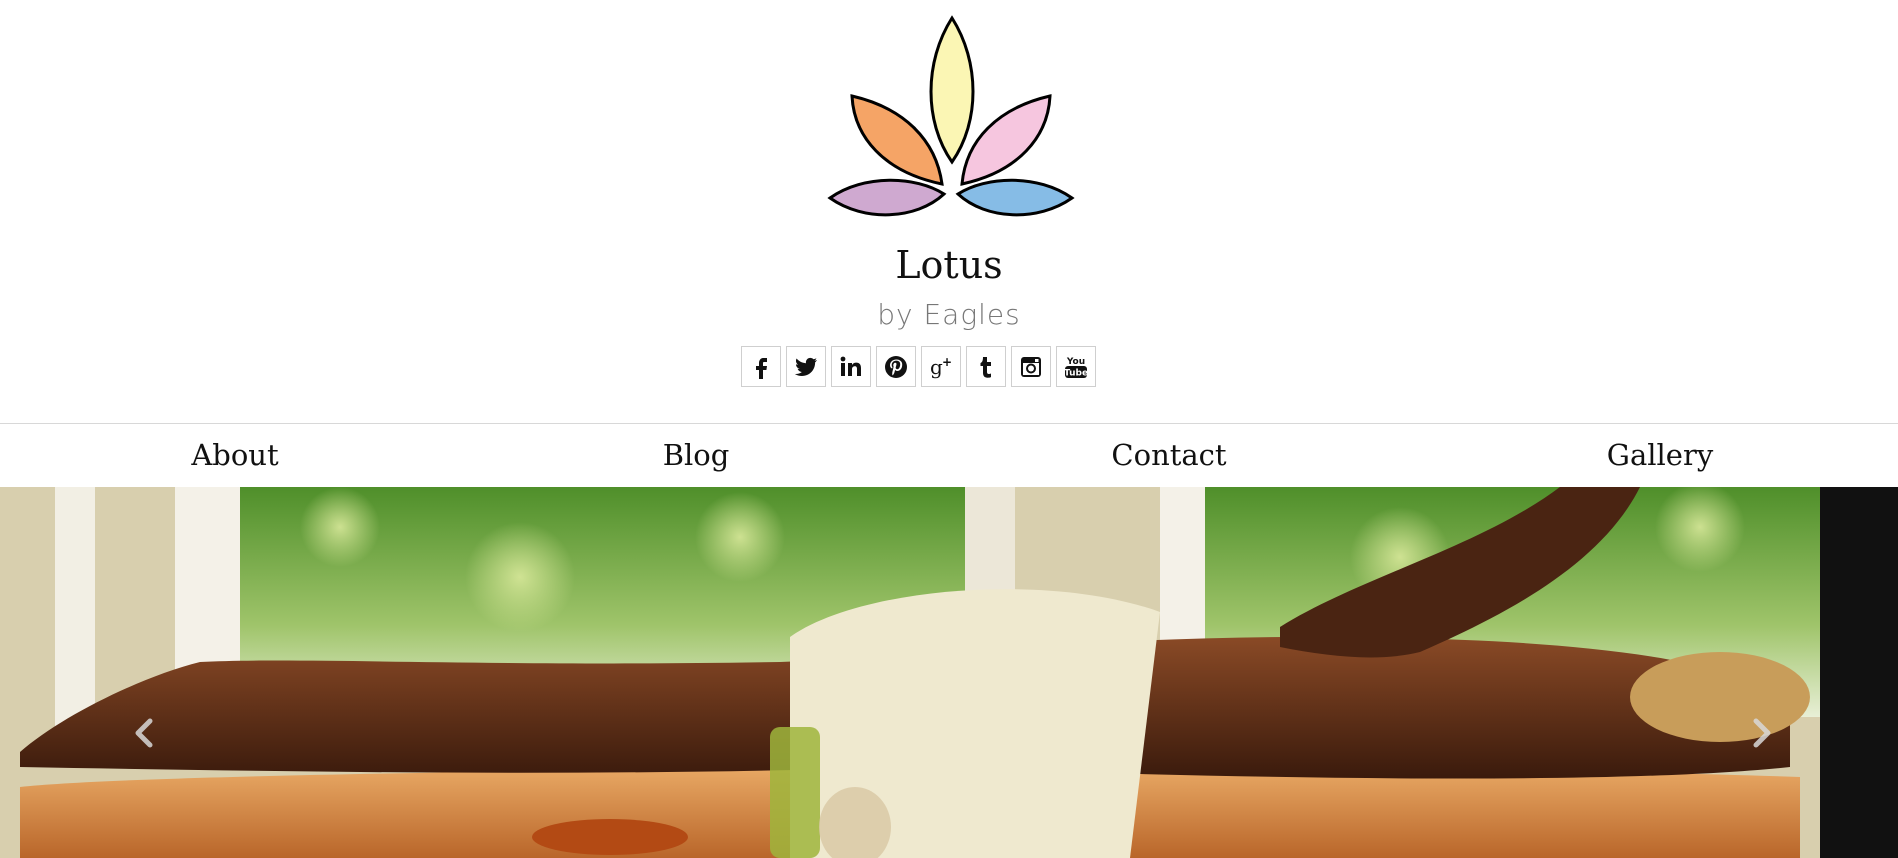 The image size is (1898, 858). I want to click on logo-petal-center, so click(952, 90).